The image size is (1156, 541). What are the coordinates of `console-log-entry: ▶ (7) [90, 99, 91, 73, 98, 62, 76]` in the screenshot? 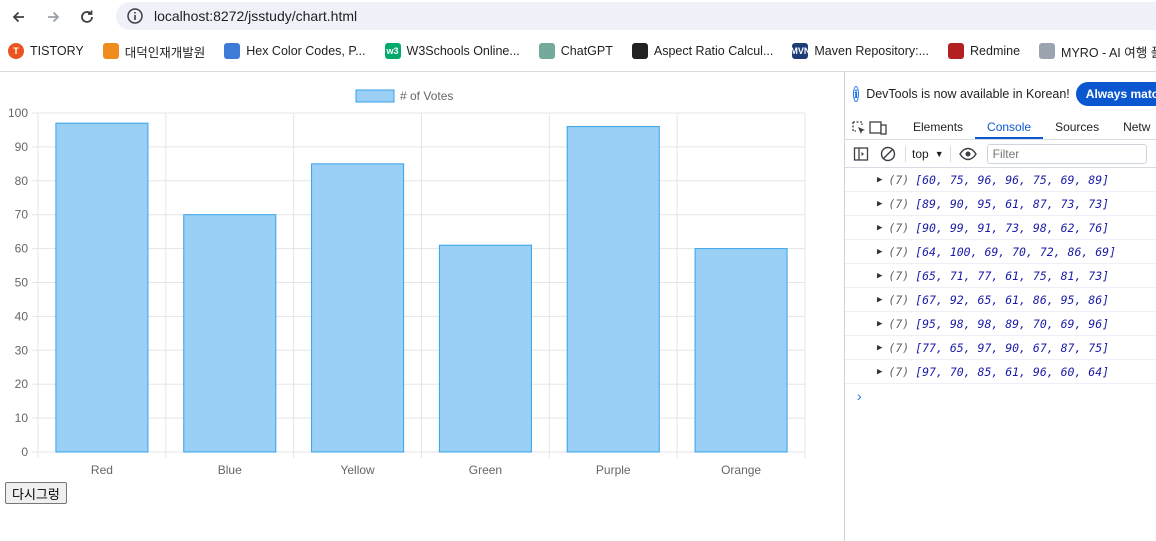 It's located at (1000, 228).